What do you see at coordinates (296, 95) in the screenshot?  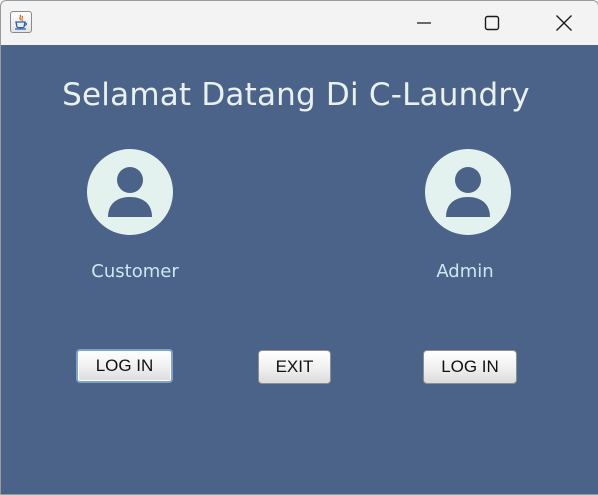 I see `page-title: Selamat Datang Di C-Laundry` at bounding box center [296, 95].